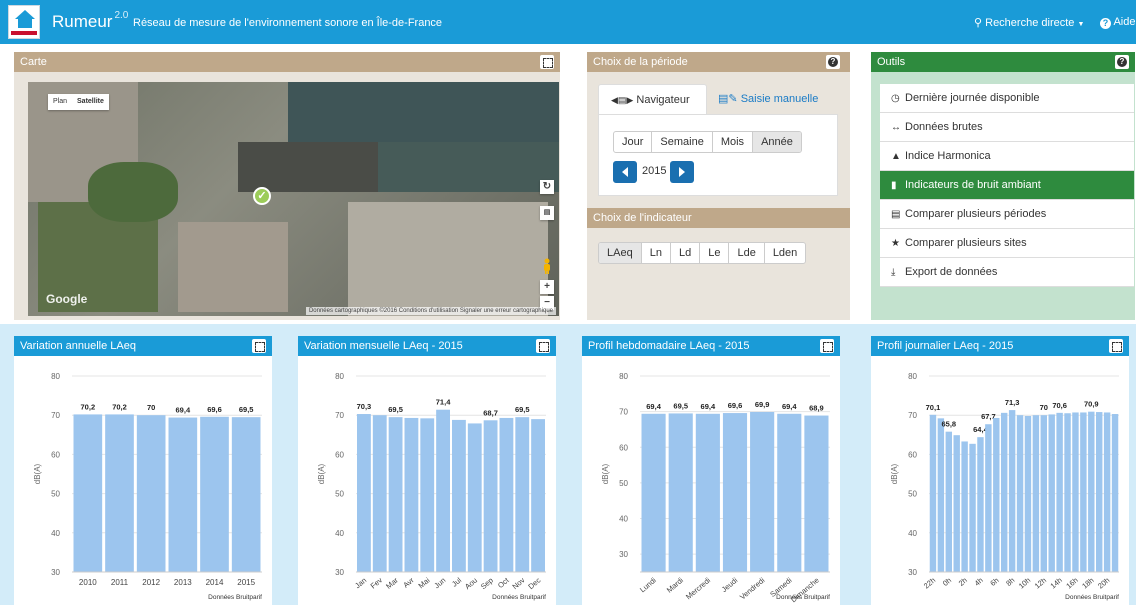 This screenshot has height=605, width=1136. I want to click on tool-ambient-noise: ▮ Indicateurs de bruit ambiant, so click(1007, 185).